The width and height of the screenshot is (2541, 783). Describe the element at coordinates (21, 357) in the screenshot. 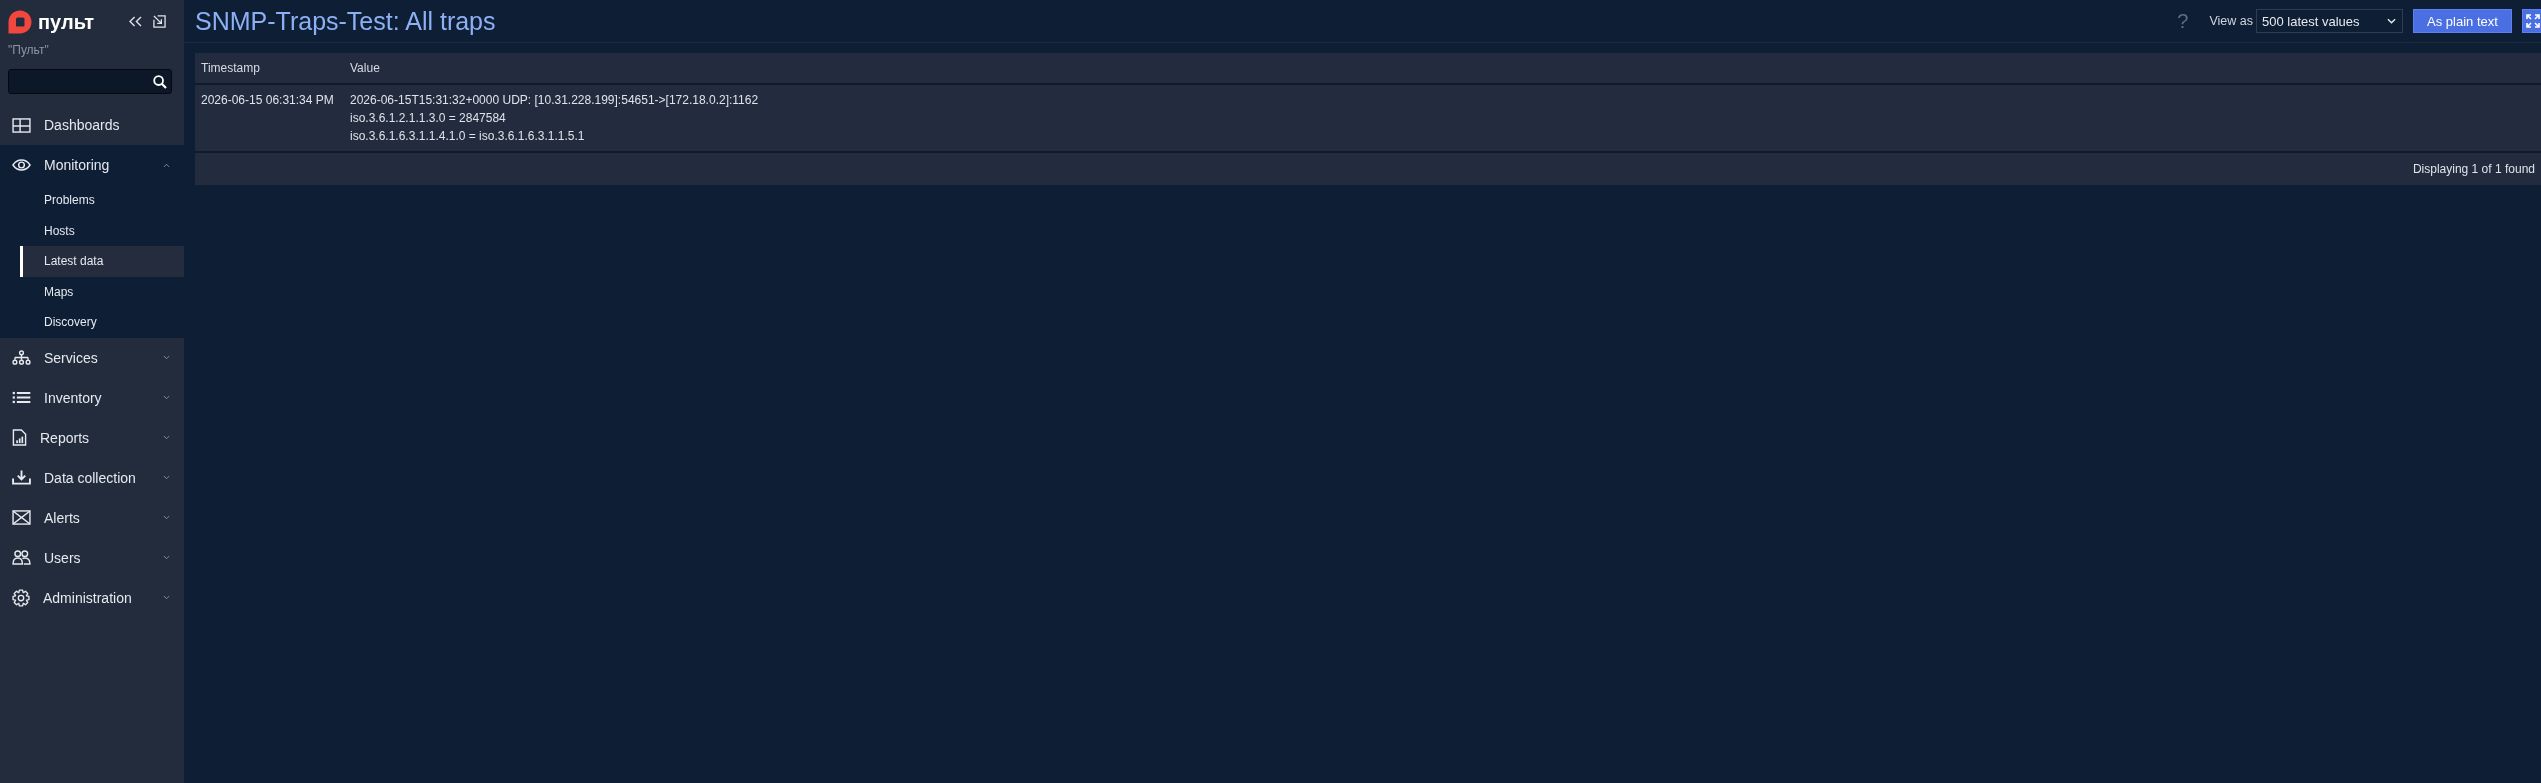

I see `hierarchy-icon` at that location.